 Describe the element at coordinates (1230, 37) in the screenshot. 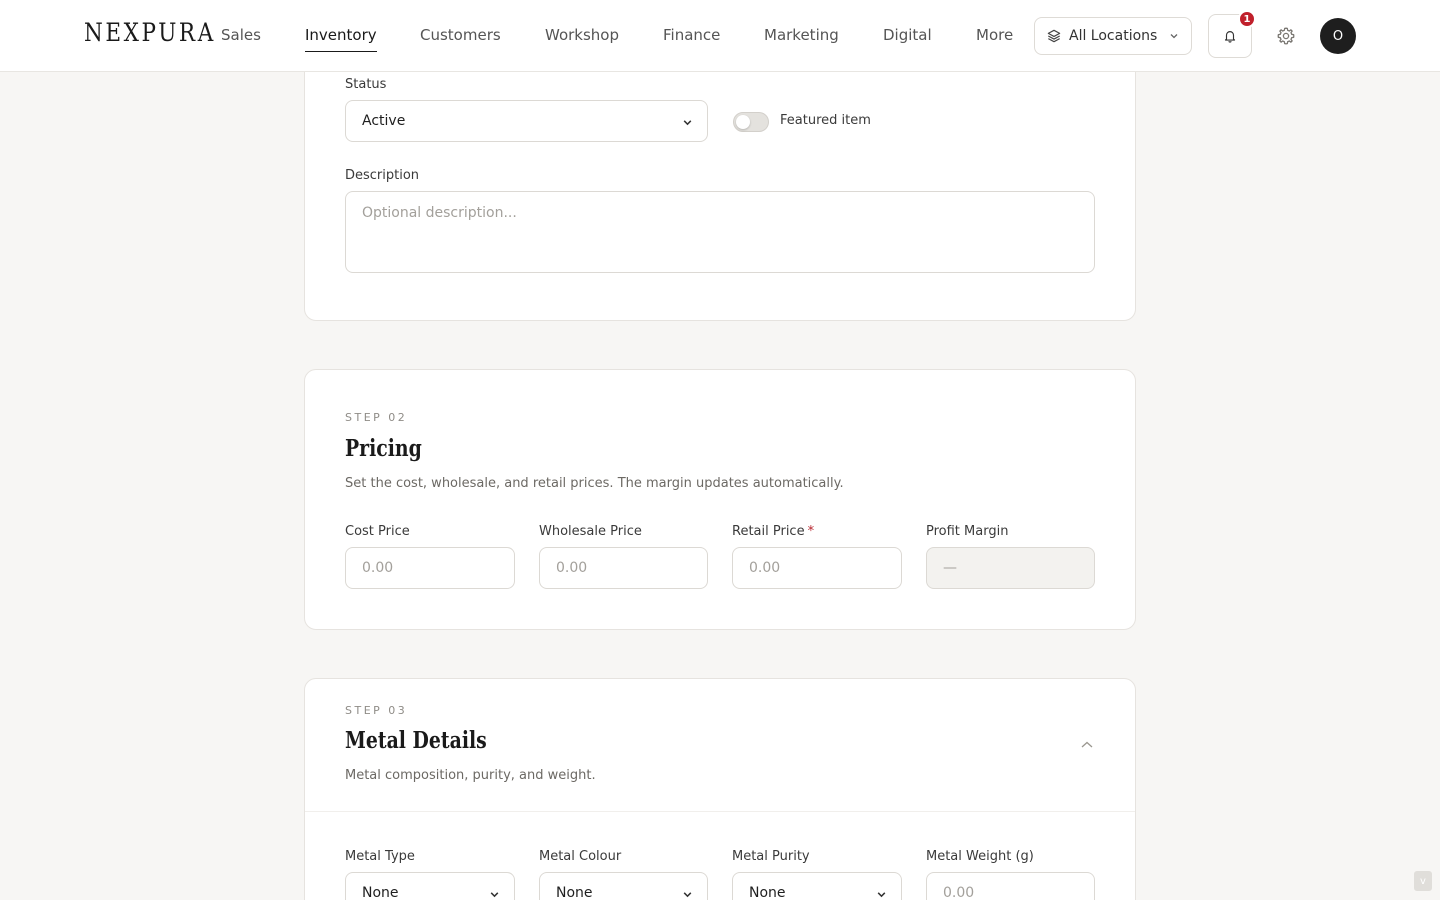

I see `bell-icon` at that location.